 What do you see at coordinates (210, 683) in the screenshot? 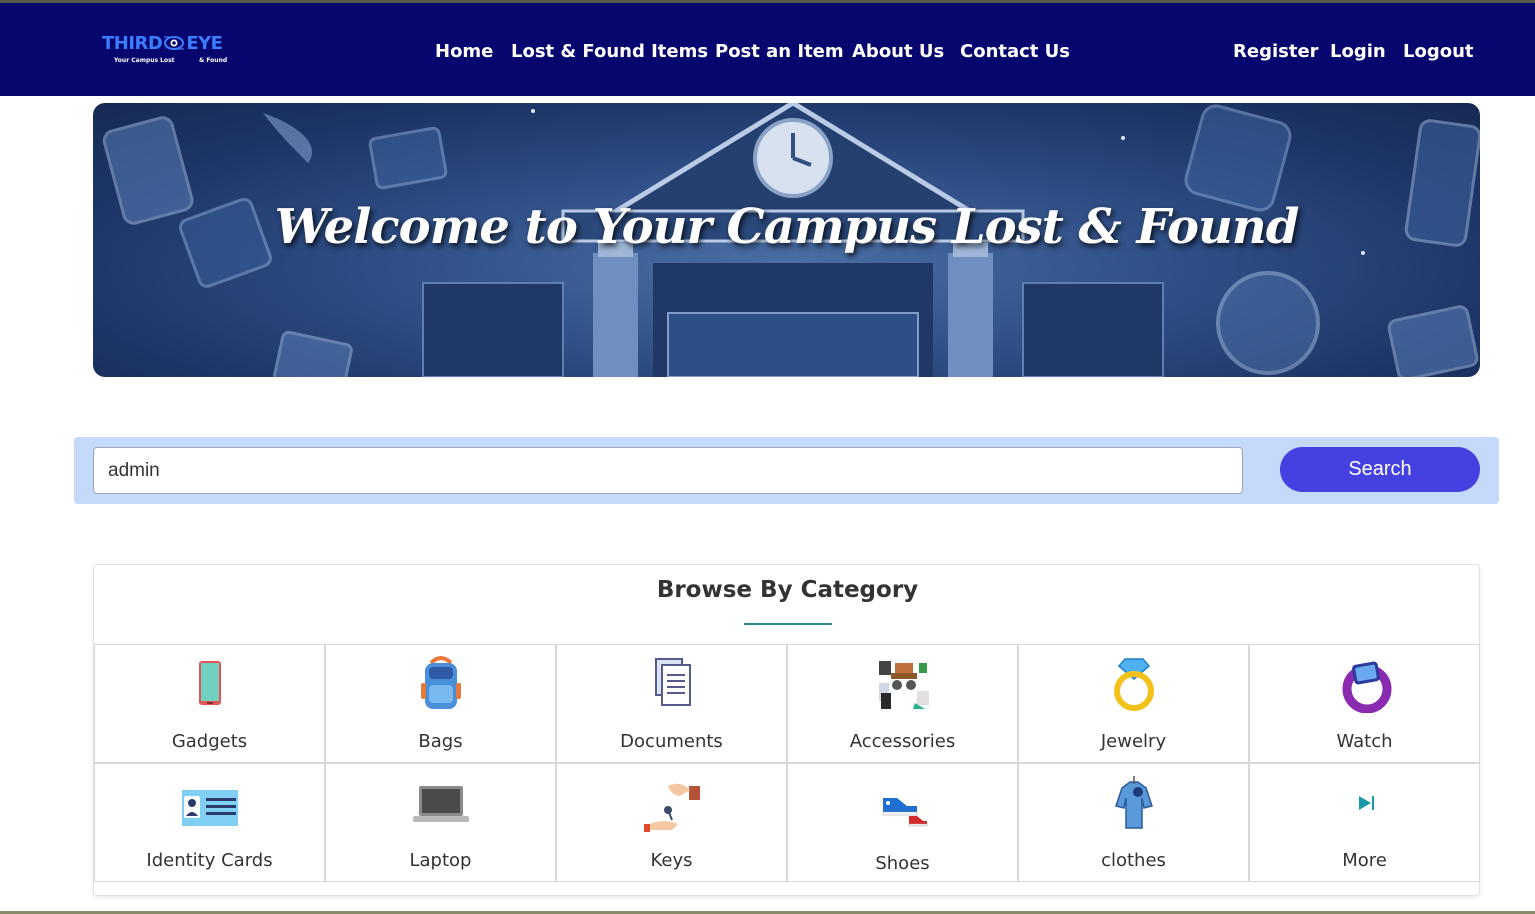
I see `phone-icon` at bounding box center [210, 683].